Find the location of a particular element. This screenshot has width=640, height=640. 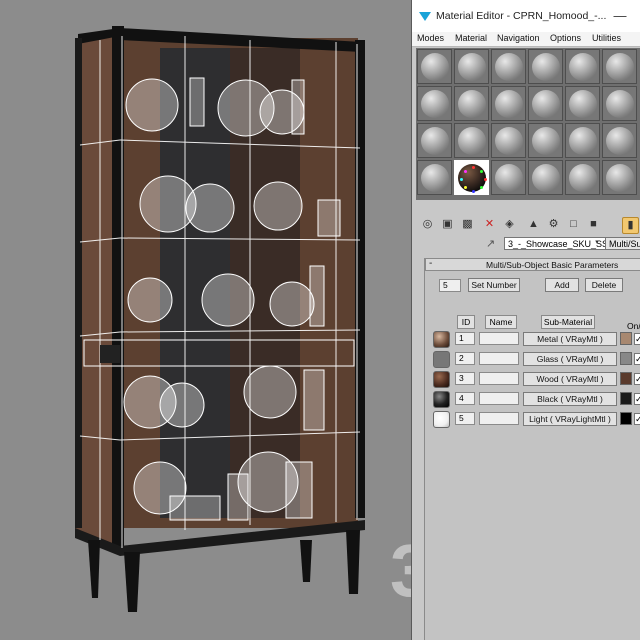

assign-material-icon: ▩ is located at coordinates (467, 224).